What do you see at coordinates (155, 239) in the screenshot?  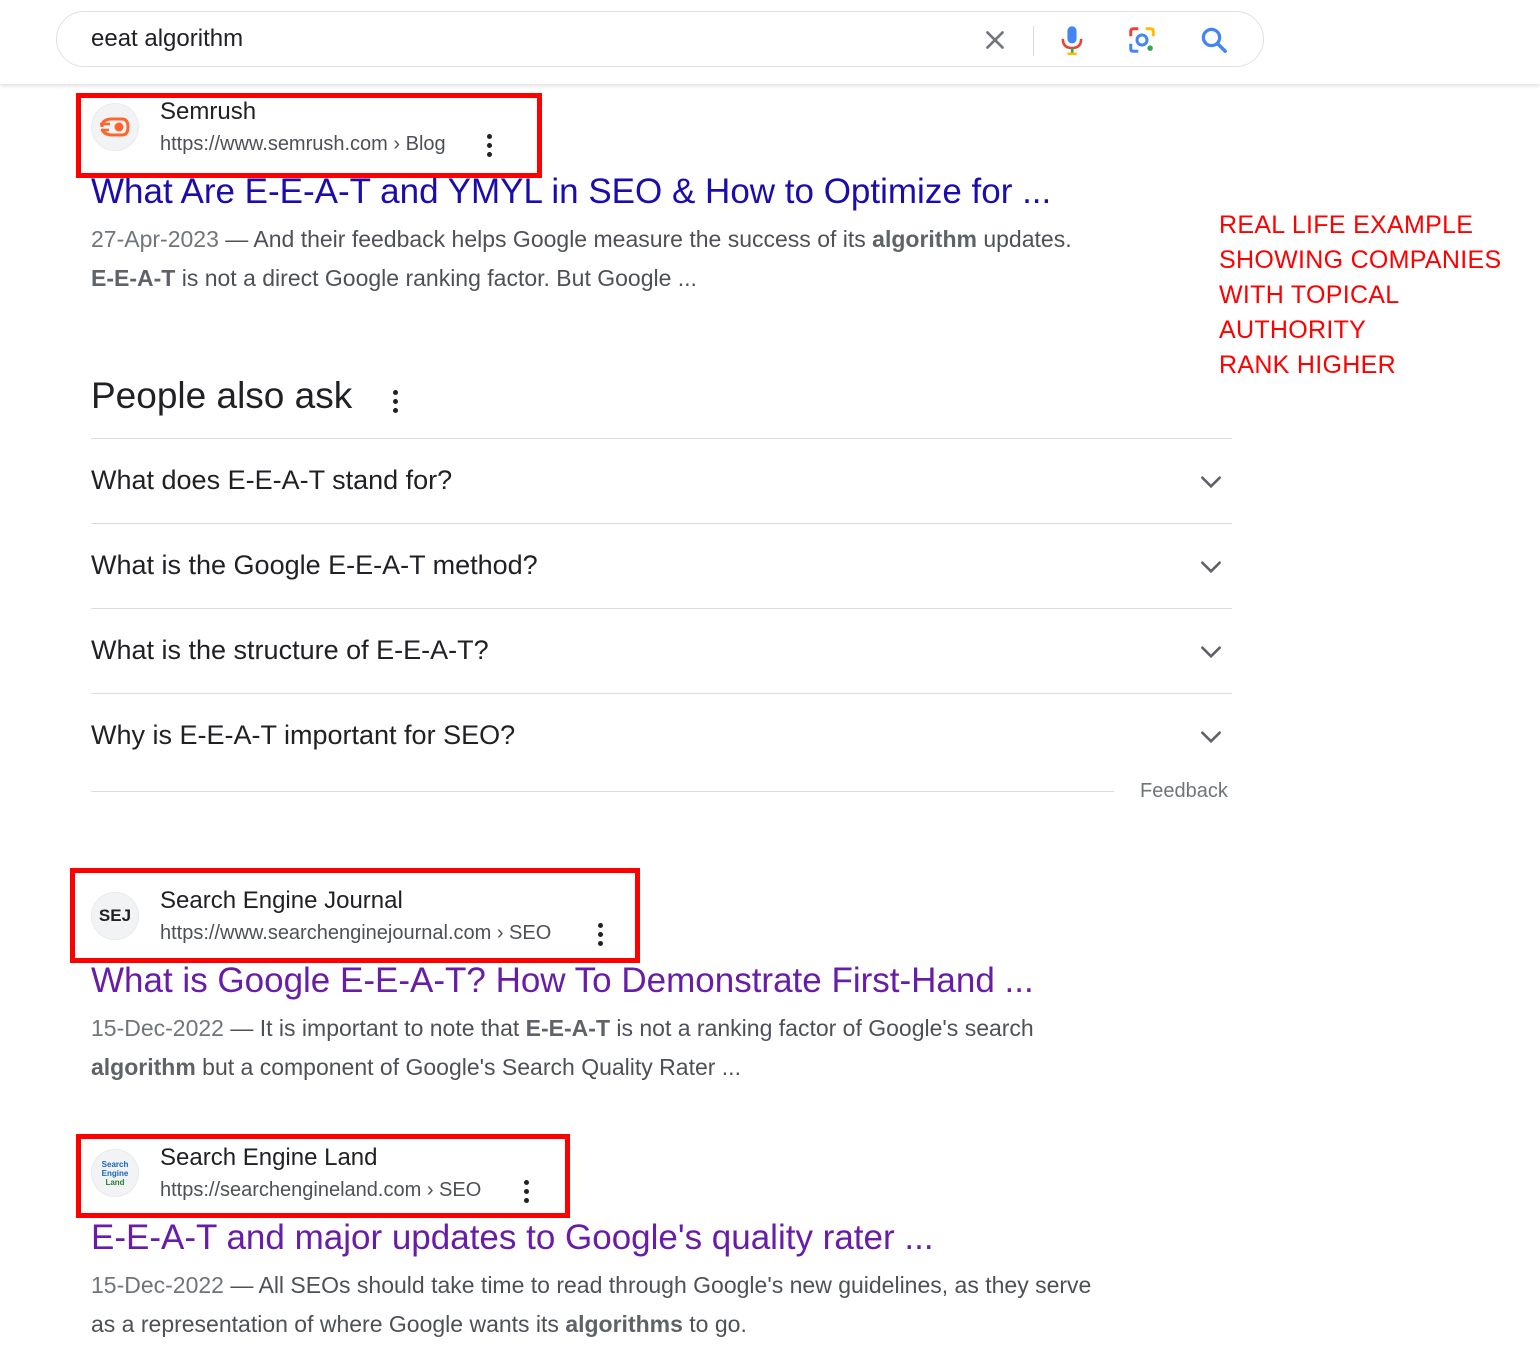 I see `result-date: 27-Apr-2023` at bounding box center [155, 239].